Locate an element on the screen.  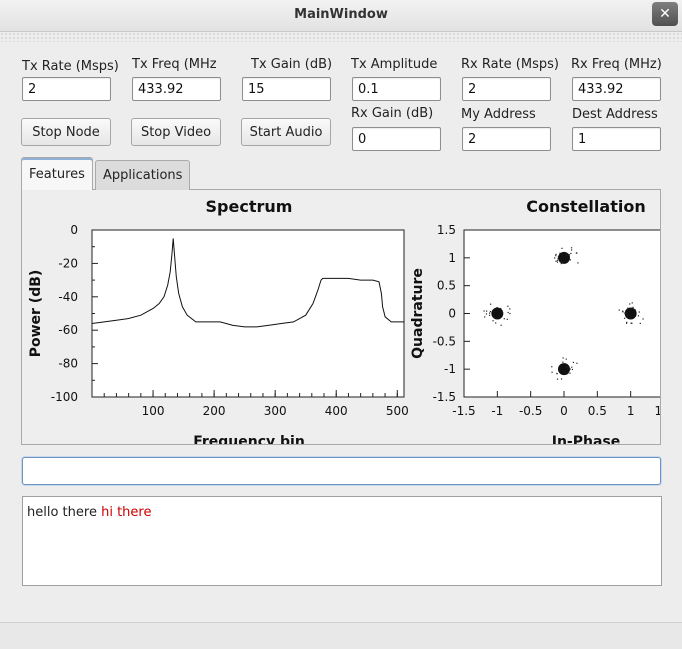
spectrum-y-tick-label: 0 is located at coordinates (74, 230).